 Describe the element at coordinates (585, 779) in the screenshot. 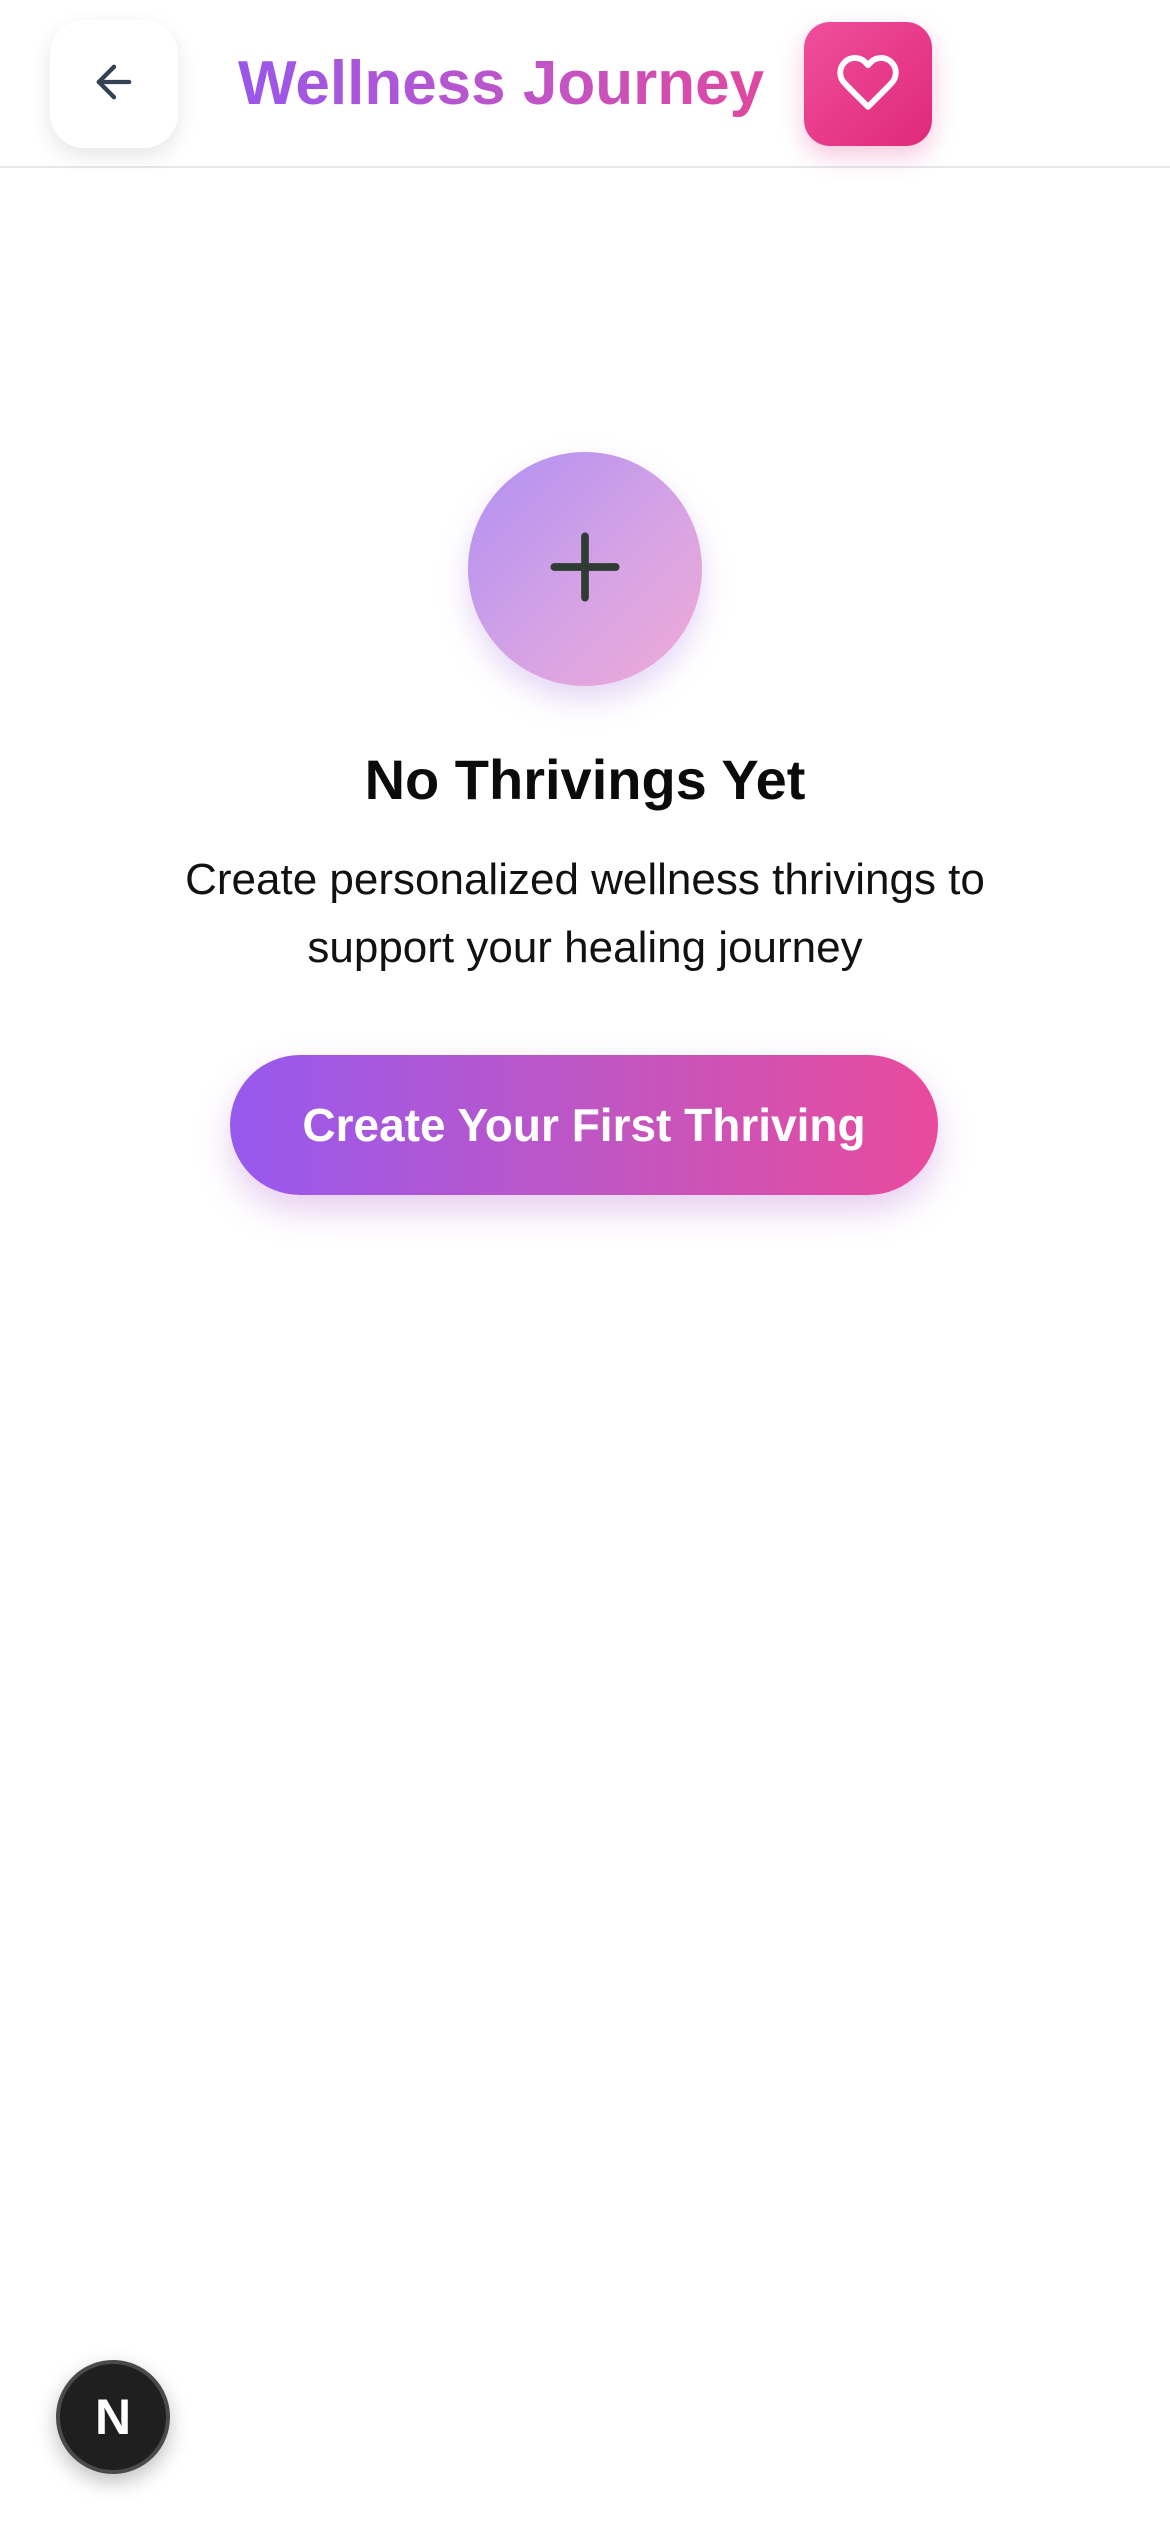

I see `empty-state-title: No Thrivings Yet` at that location.